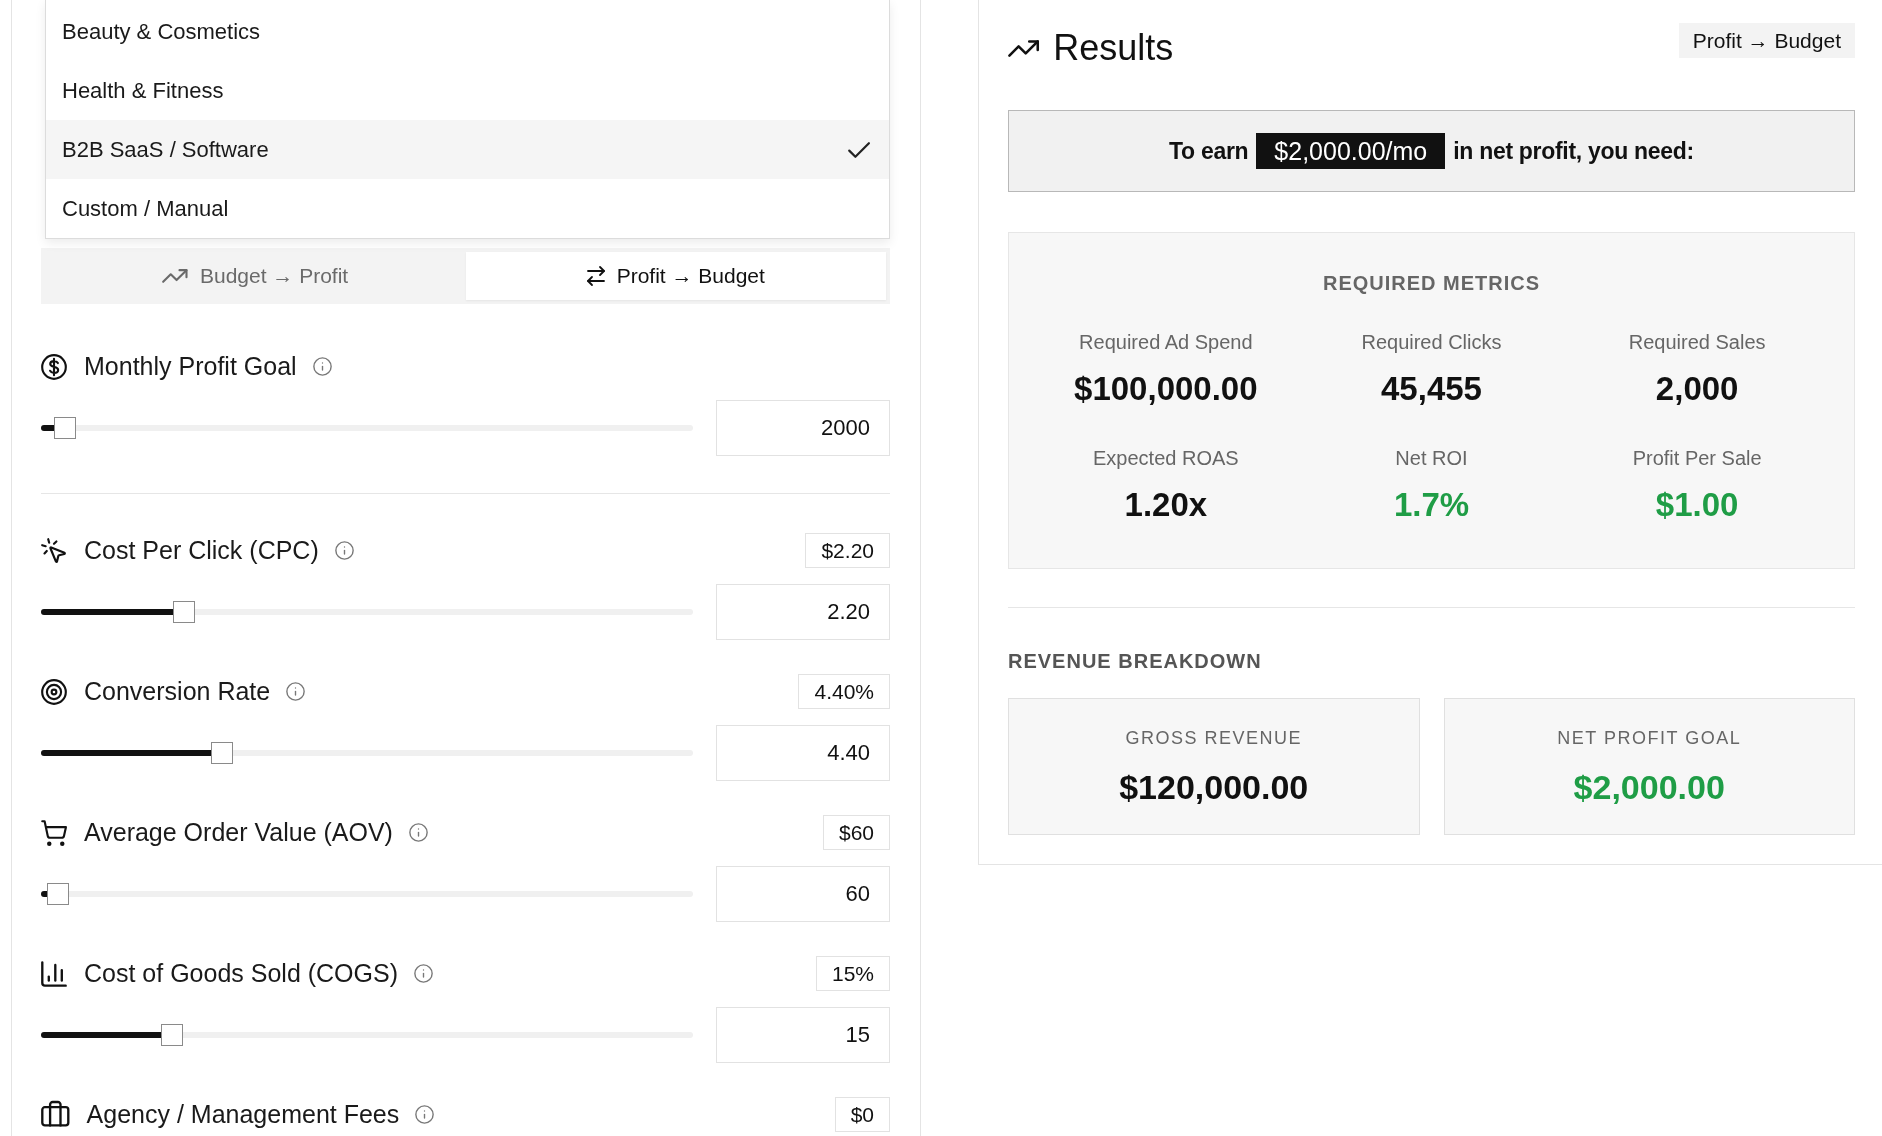  I want to click on dropdown-option: Beauty & Cosmetics, so click(467, 31).